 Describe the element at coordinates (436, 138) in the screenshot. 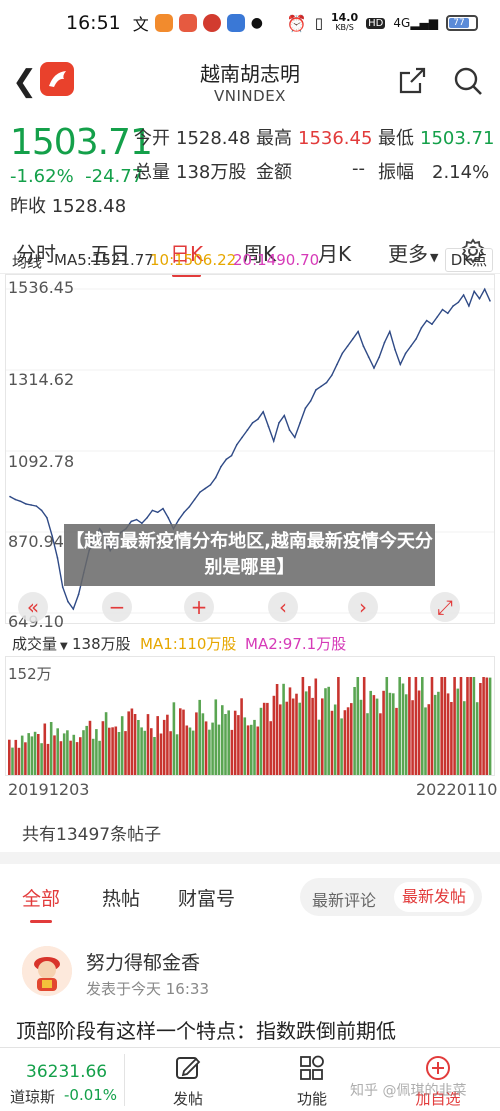

I see `low-value: 最低 1503.71` at that location.